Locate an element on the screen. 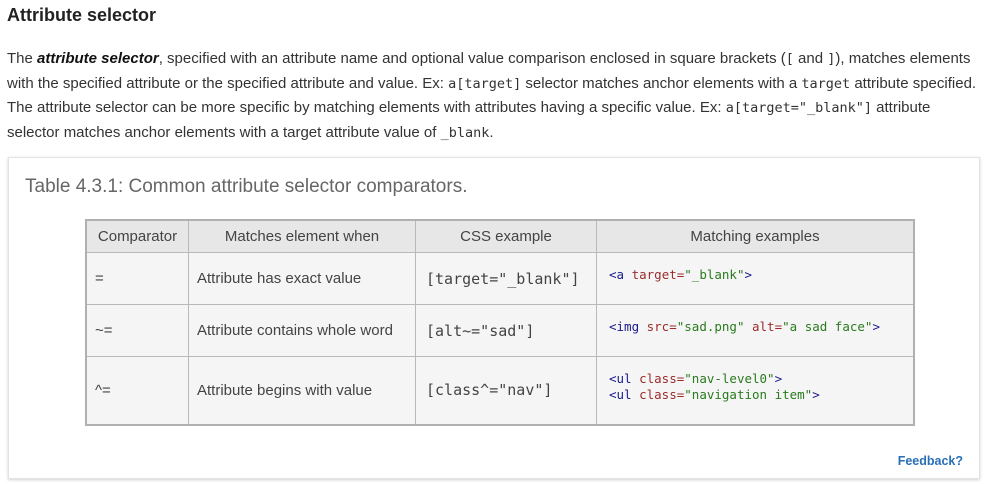 The height and width of the screenshot is (484, 988). when-cell: Attribute contains whole word is located at coordinates (302, 330).